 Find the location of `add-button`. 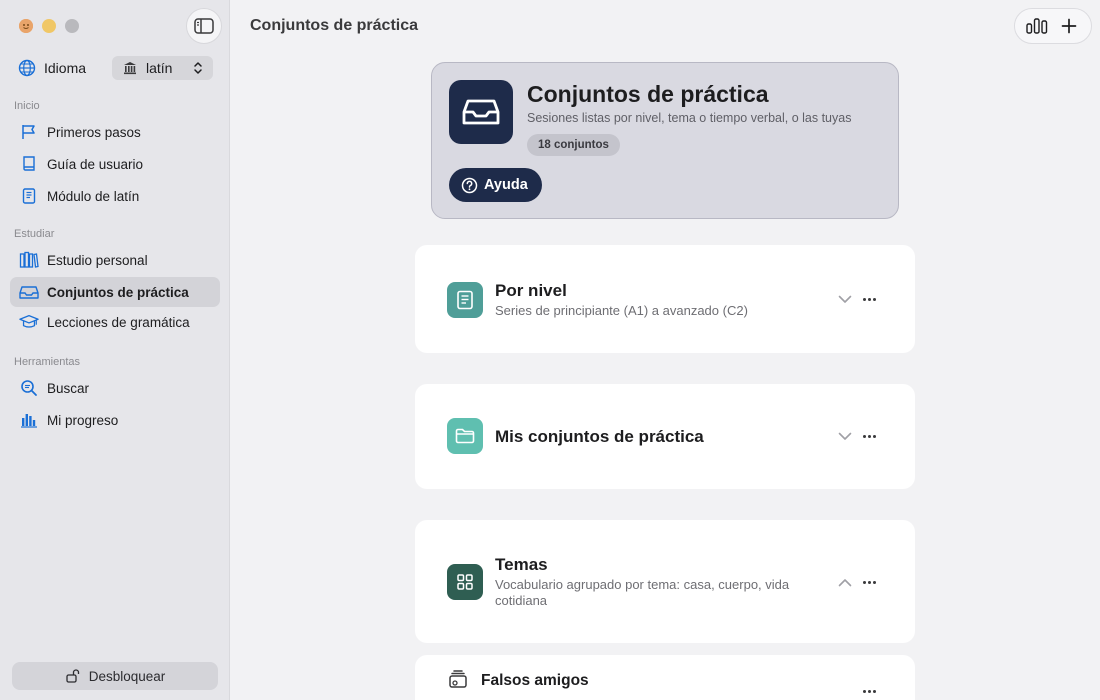

add-button is located at coordinates (1069, 26).